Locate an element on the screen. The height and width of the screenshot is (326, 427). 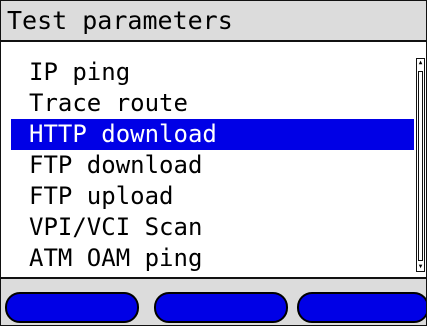
menu-item-ip-ping: IP ping is located at coordinates (211, 72).